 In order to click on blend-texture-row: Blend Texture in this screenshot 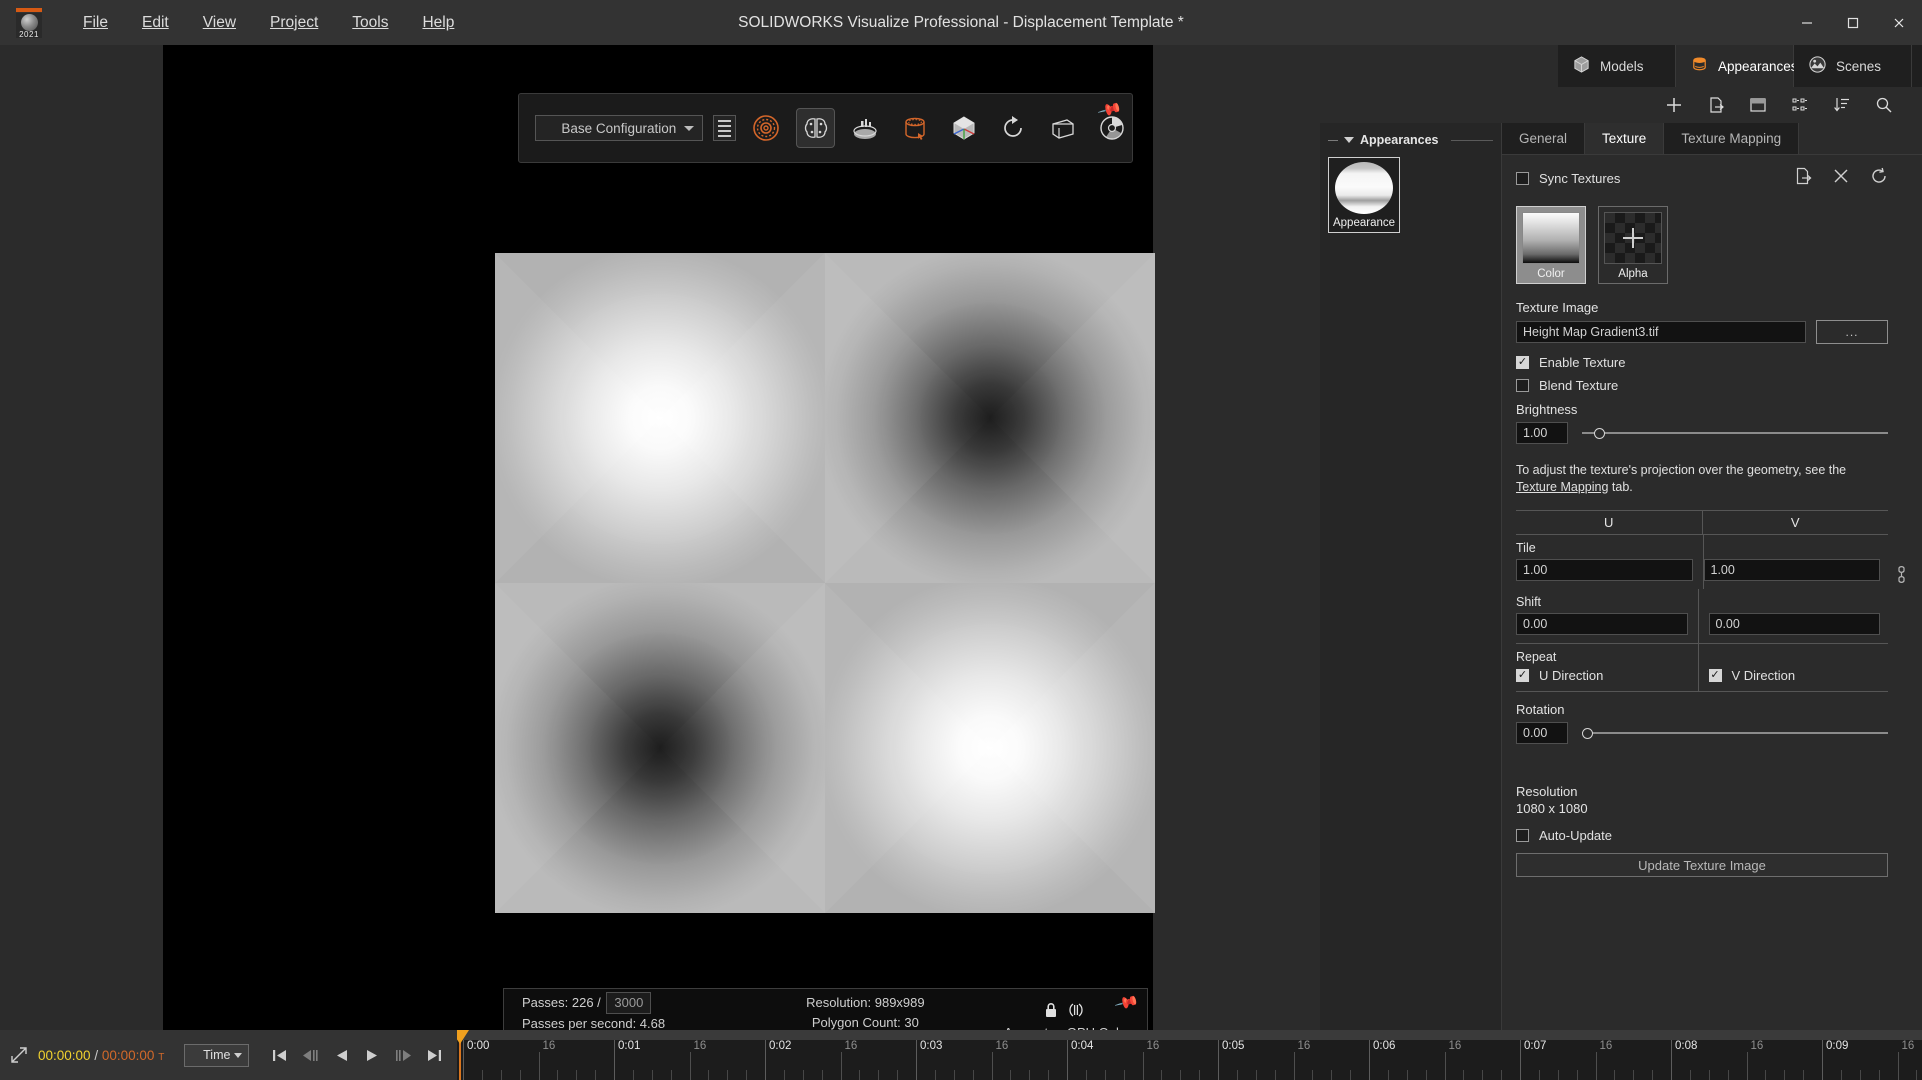, I will do `click(1702, 385)`.